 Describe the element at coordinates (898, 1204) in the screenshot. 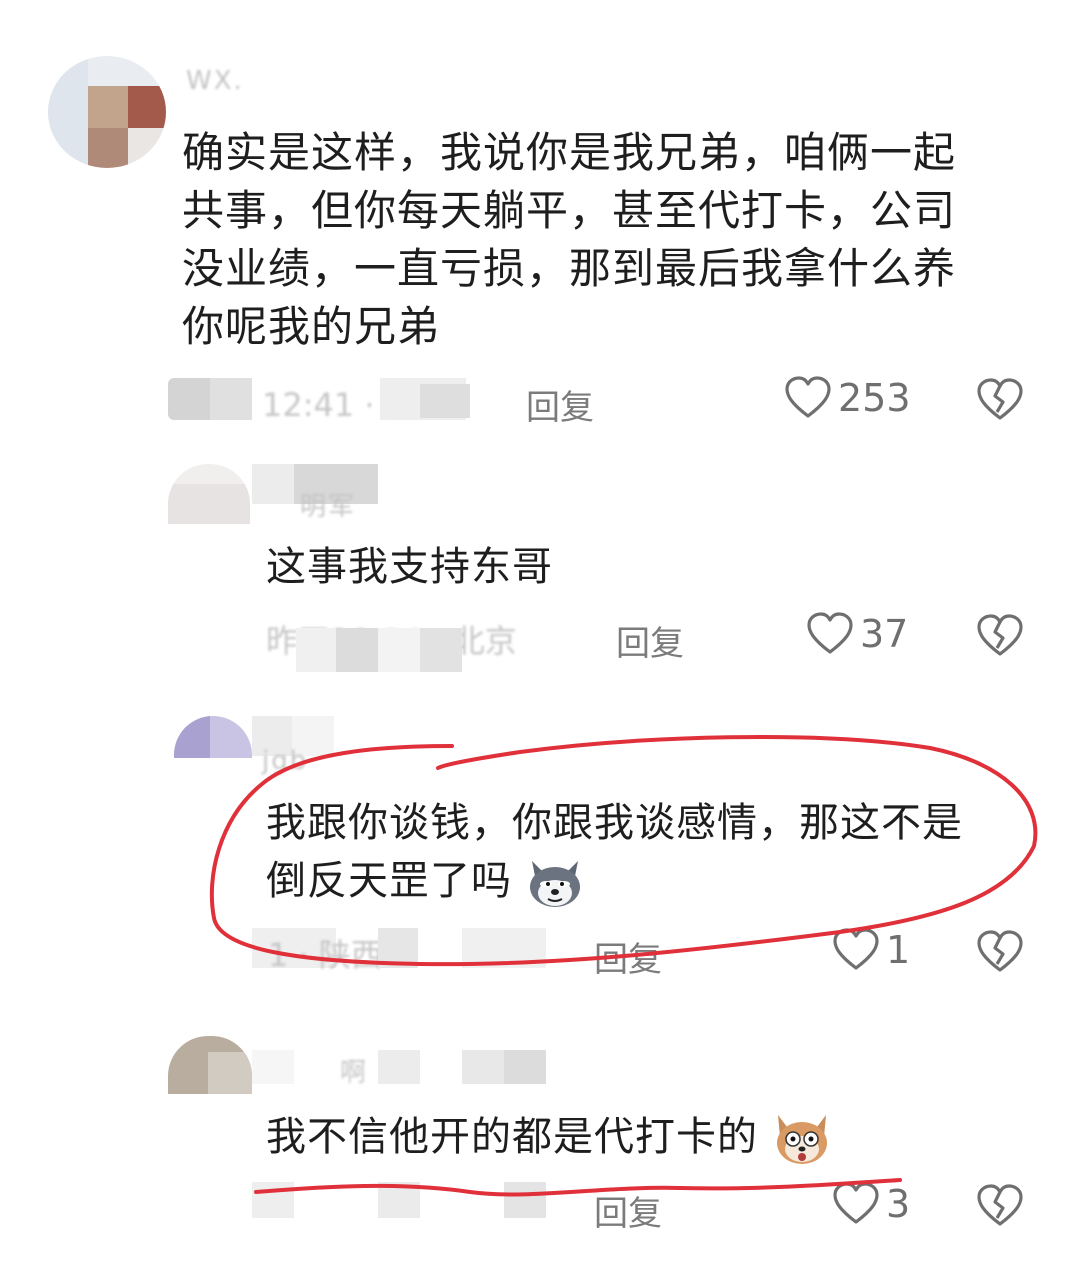

I see `like-count: 3` at that location.